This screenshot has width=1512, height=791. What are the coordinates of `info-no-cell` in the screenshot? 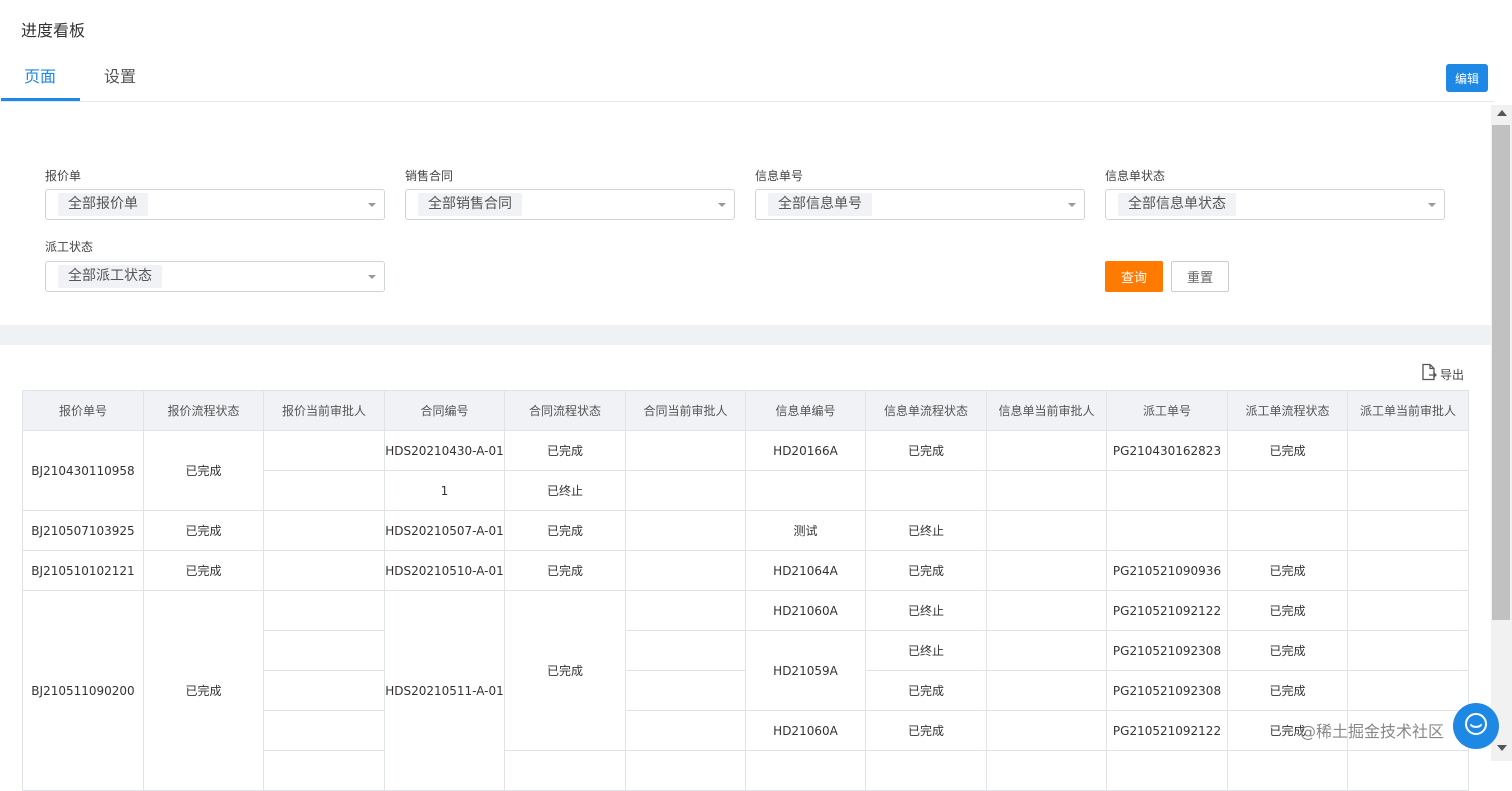 It's located at (805, 490).